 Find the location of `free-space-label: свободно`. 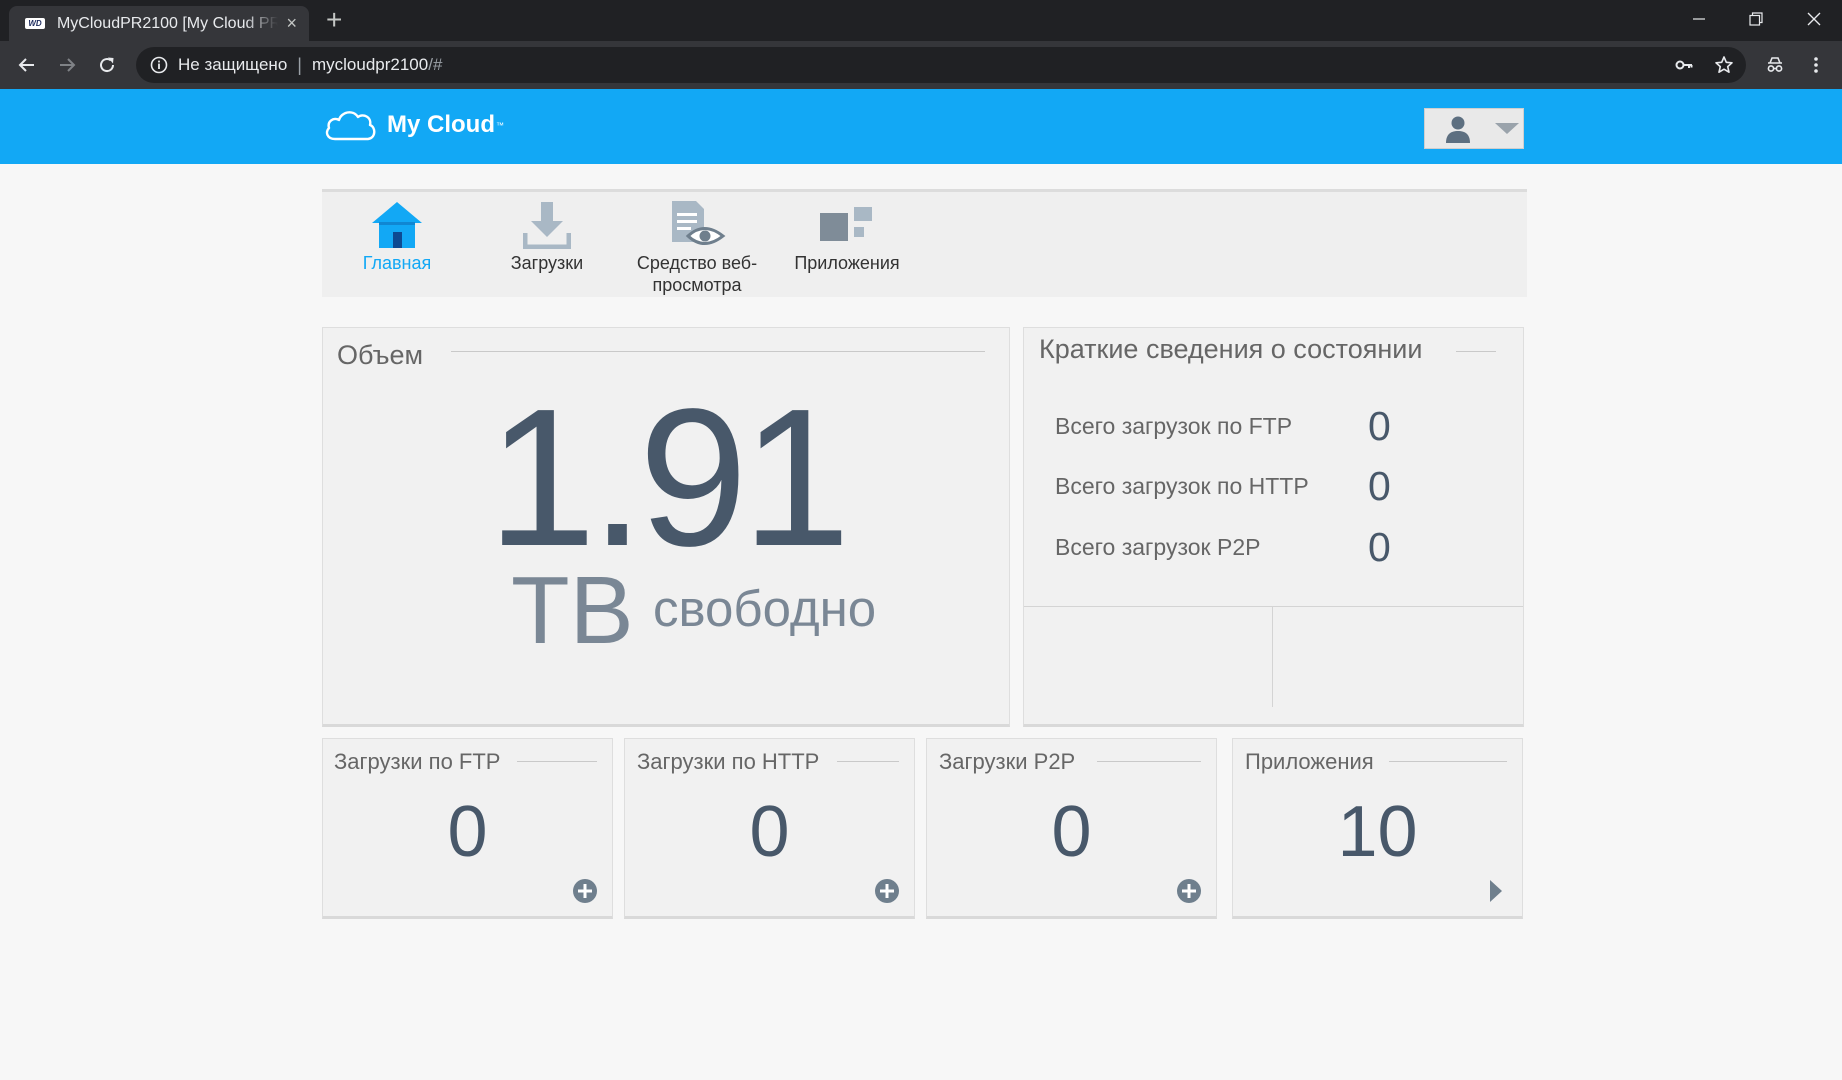

free-space-label: свободно is located at coordinates (765, 608).